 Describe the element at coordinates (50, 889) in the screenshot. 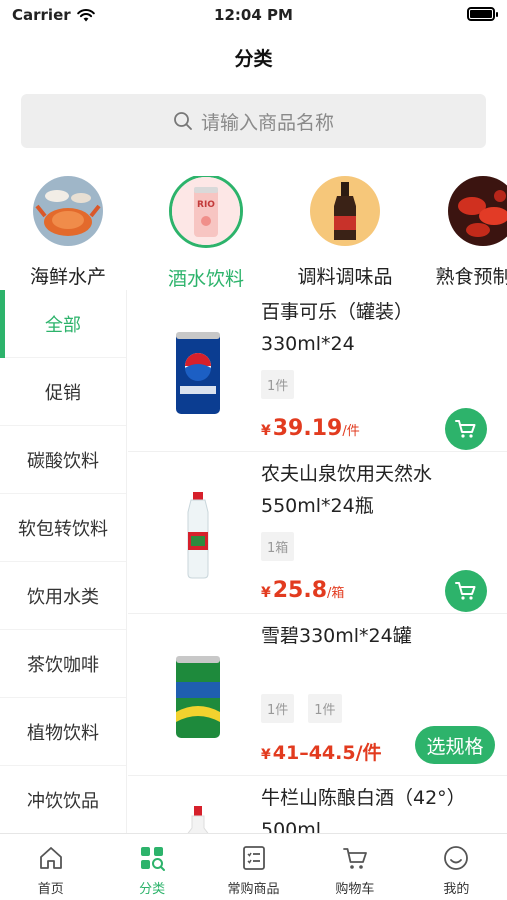

I see `tab-label: 首页` at that location.